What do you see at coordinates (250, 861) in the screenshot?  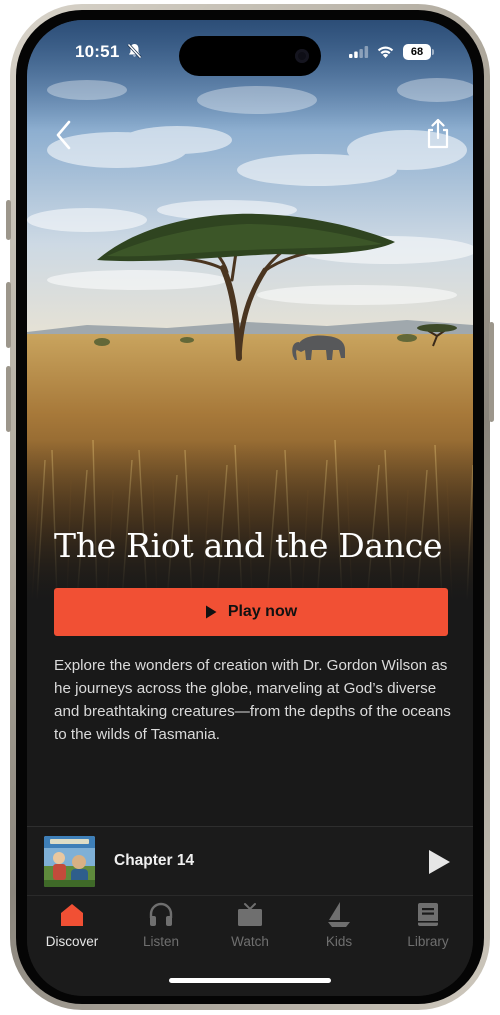 I see `mini-player: Chapter 14` at bounding box center [250, 861].